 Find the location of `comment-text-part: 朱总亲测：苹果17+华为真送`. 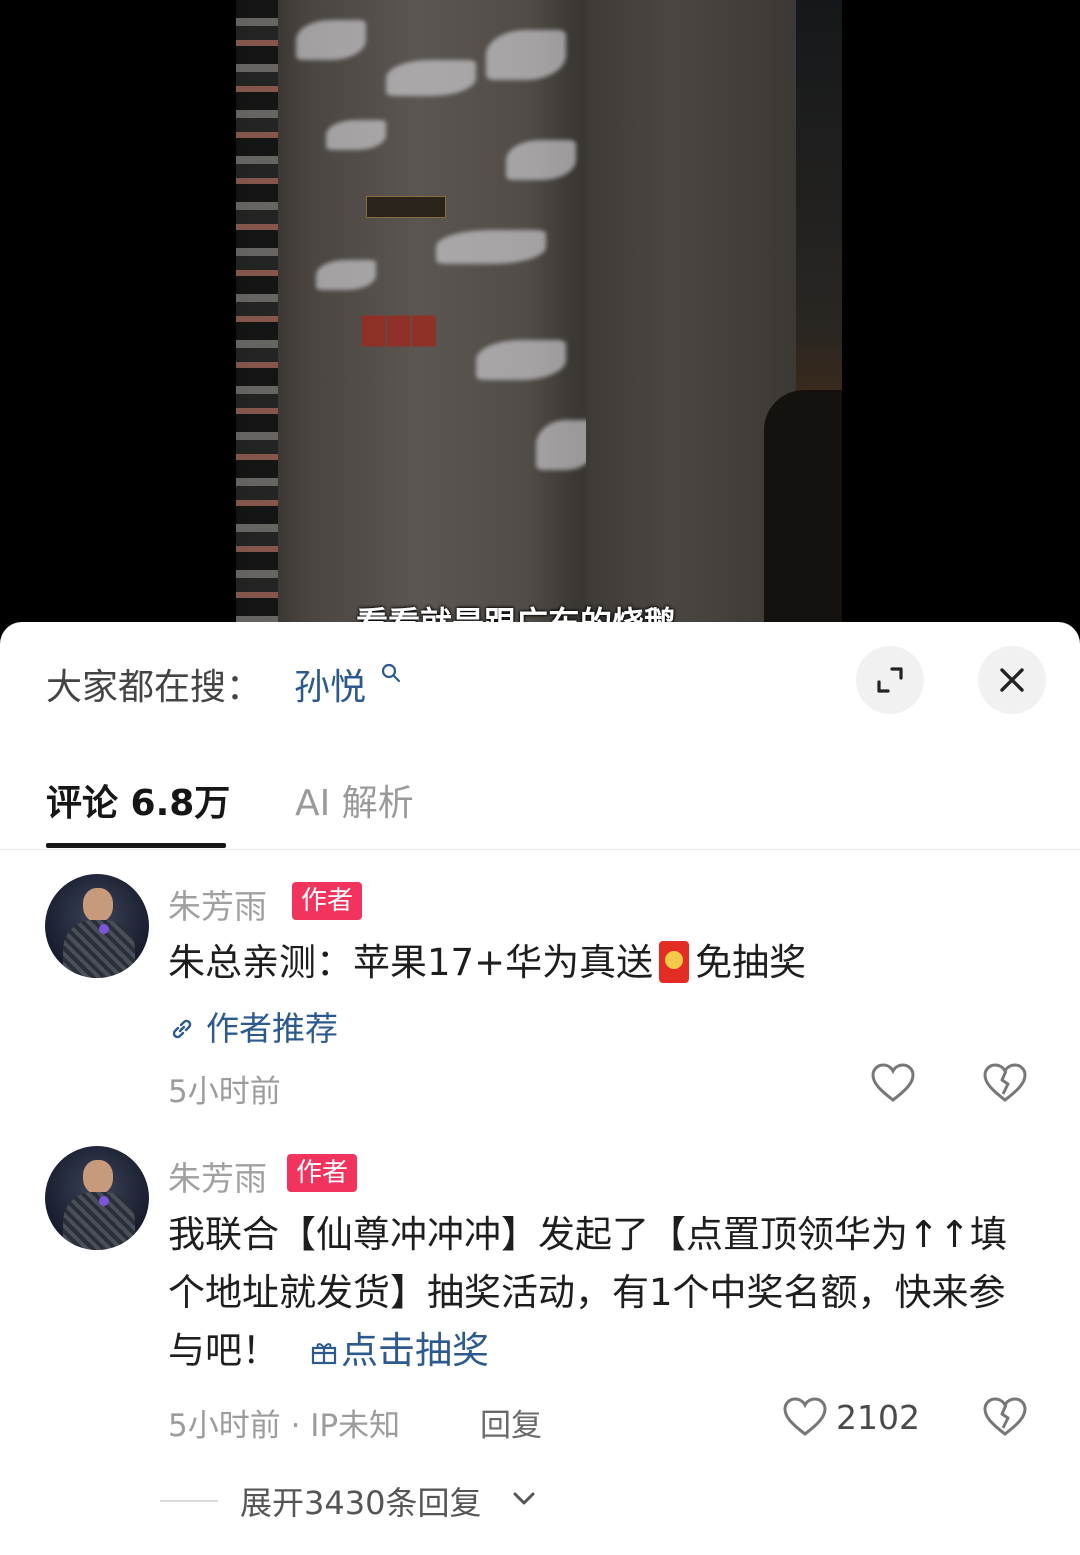

comment-text-part: 朱总亲测：苹果17+华为真送 is located at coordinates (411, 962).